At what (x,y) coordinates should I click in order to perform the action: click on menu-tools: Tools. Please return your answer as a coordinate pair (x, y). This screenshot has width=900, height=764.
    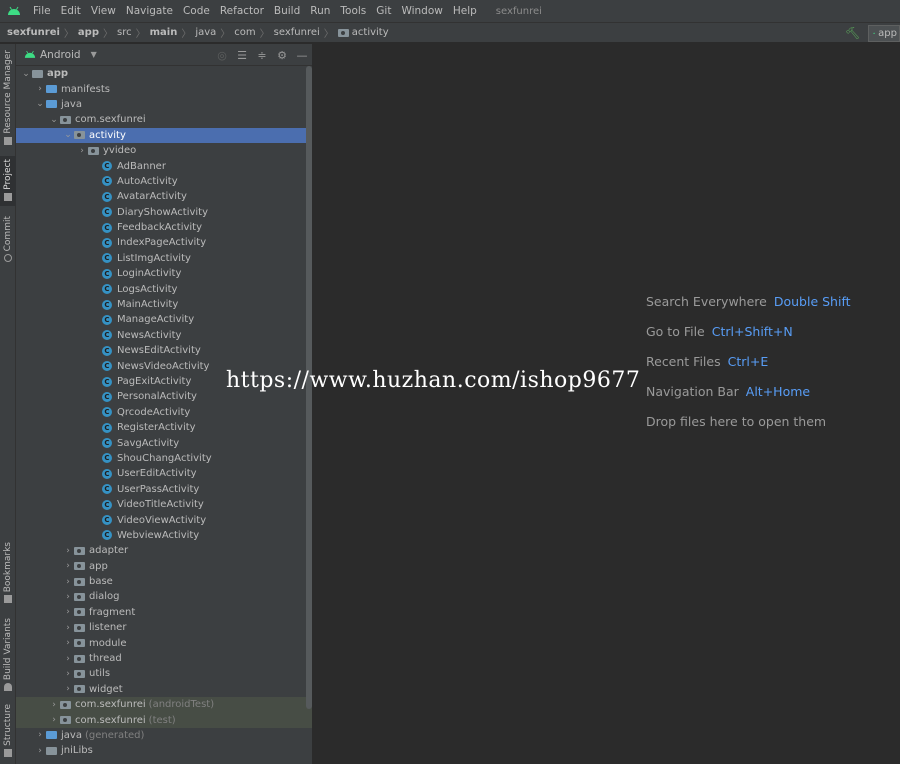
    Looking at the image, I should click on (353, 11).